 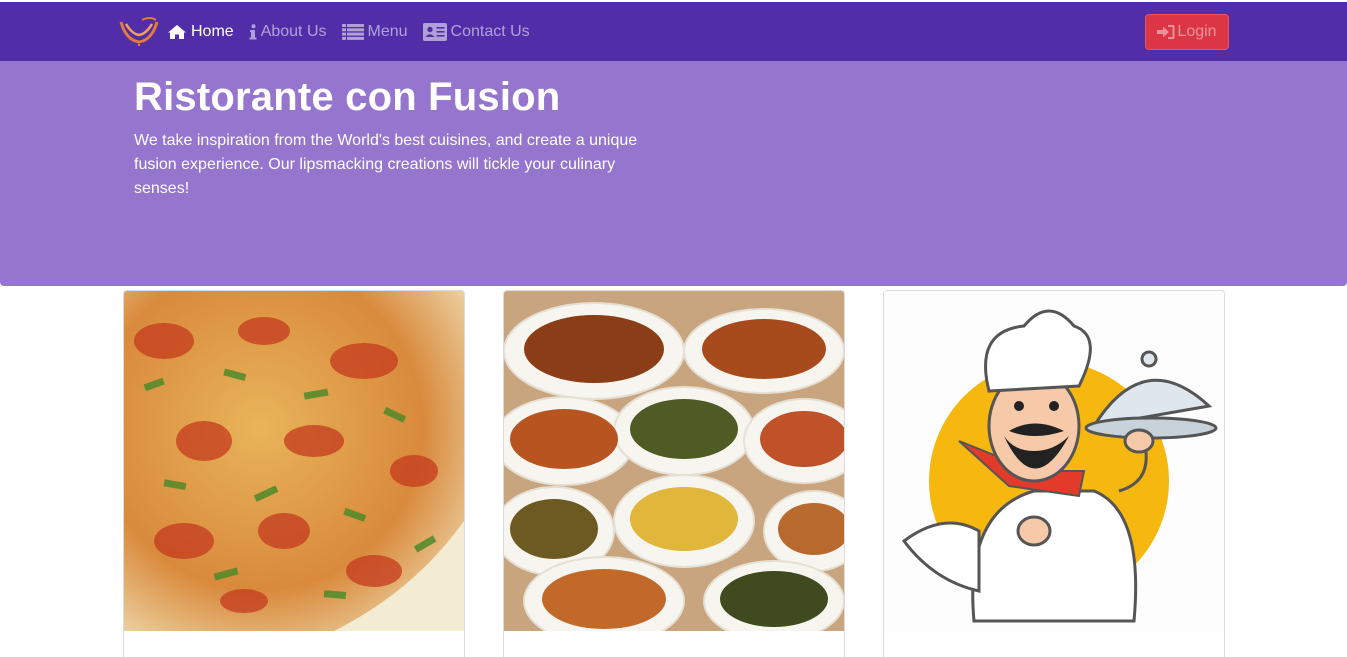 I want to click on chef-image, so click(x=1054, y=461).